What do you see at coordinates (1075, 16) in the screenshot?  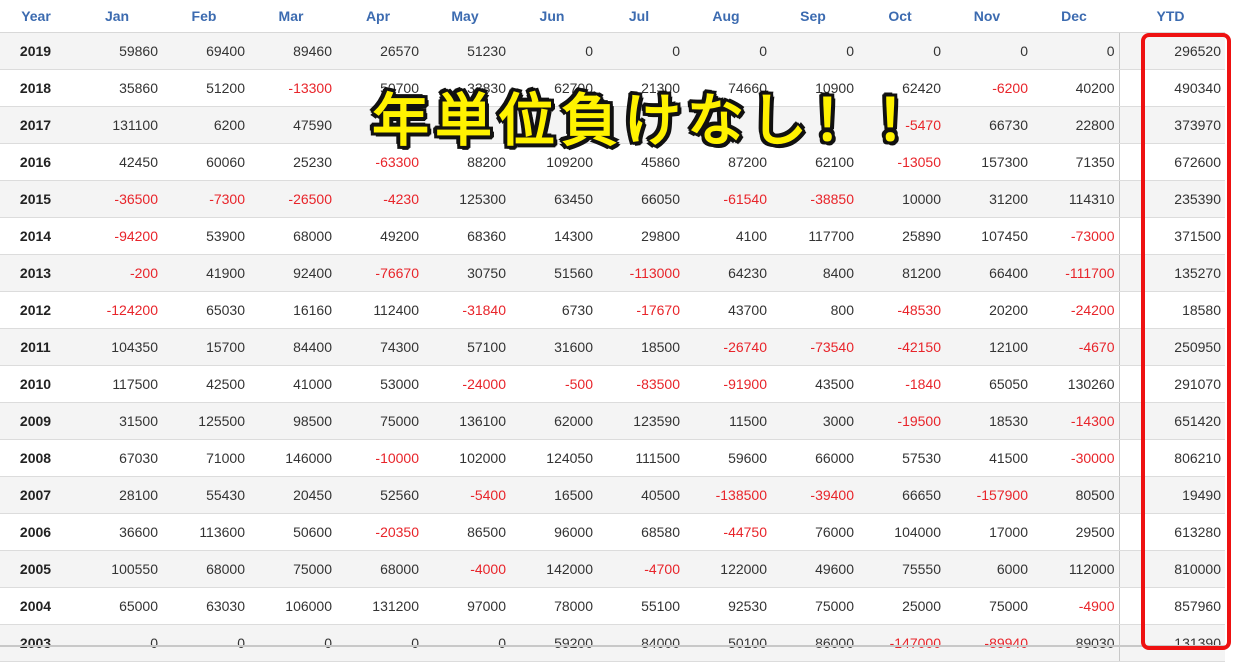 I see `column-header-dec: Dec` at bounding box center [1075, 16].